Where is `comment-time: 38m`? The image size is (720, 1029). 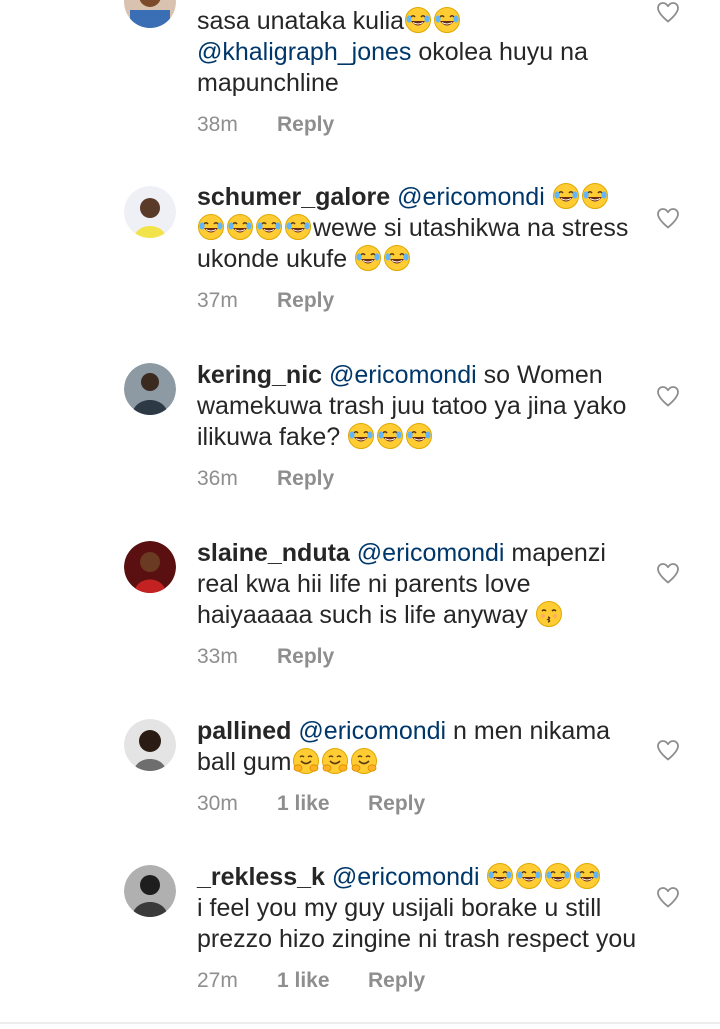
comment-time: 38m is located at coordinates (217, 124).